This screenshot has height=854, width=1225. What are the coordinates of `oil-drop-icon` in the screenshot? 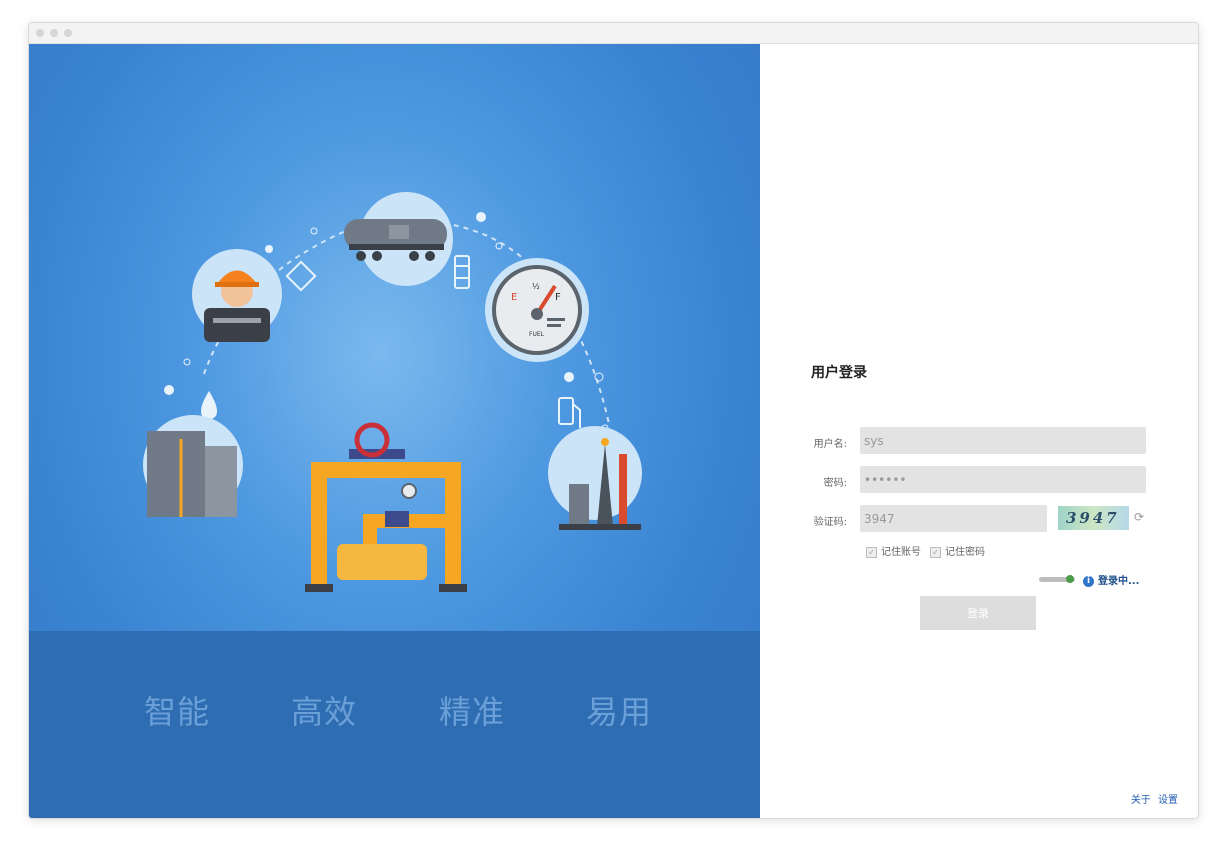 It's located at (209, 405).